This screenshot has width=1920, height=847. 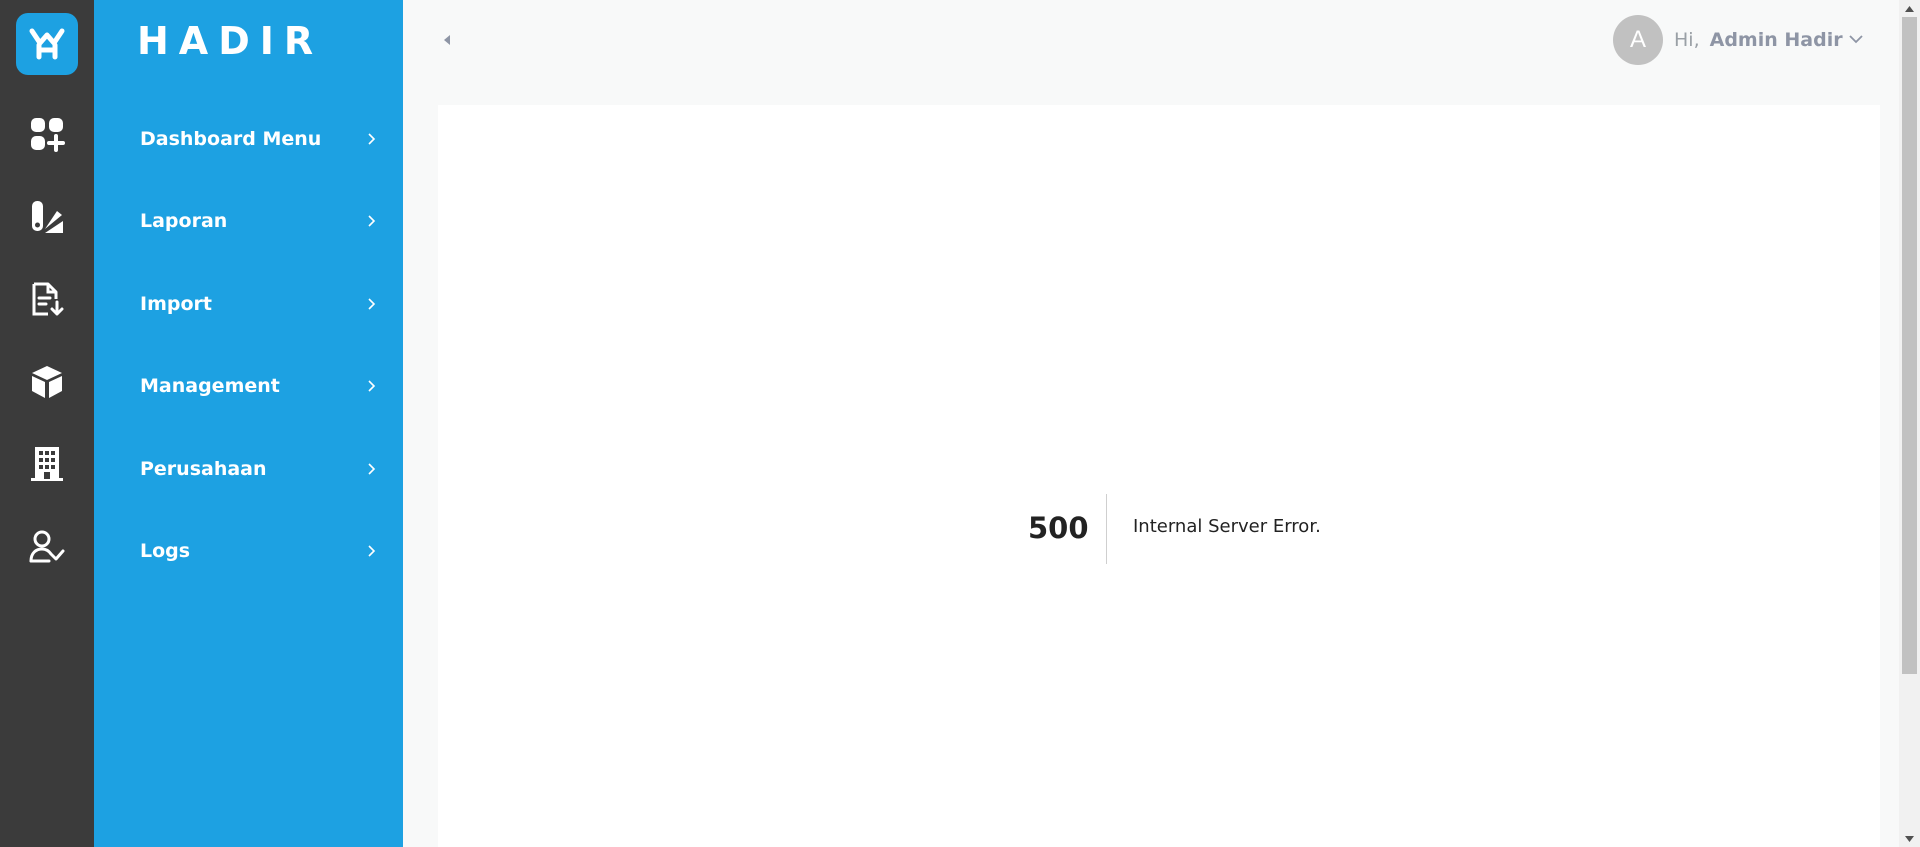 What do you see at coordinates (47, 464) in the screenshot?
I see `office-building-icon` at bounding box center [47, 464].